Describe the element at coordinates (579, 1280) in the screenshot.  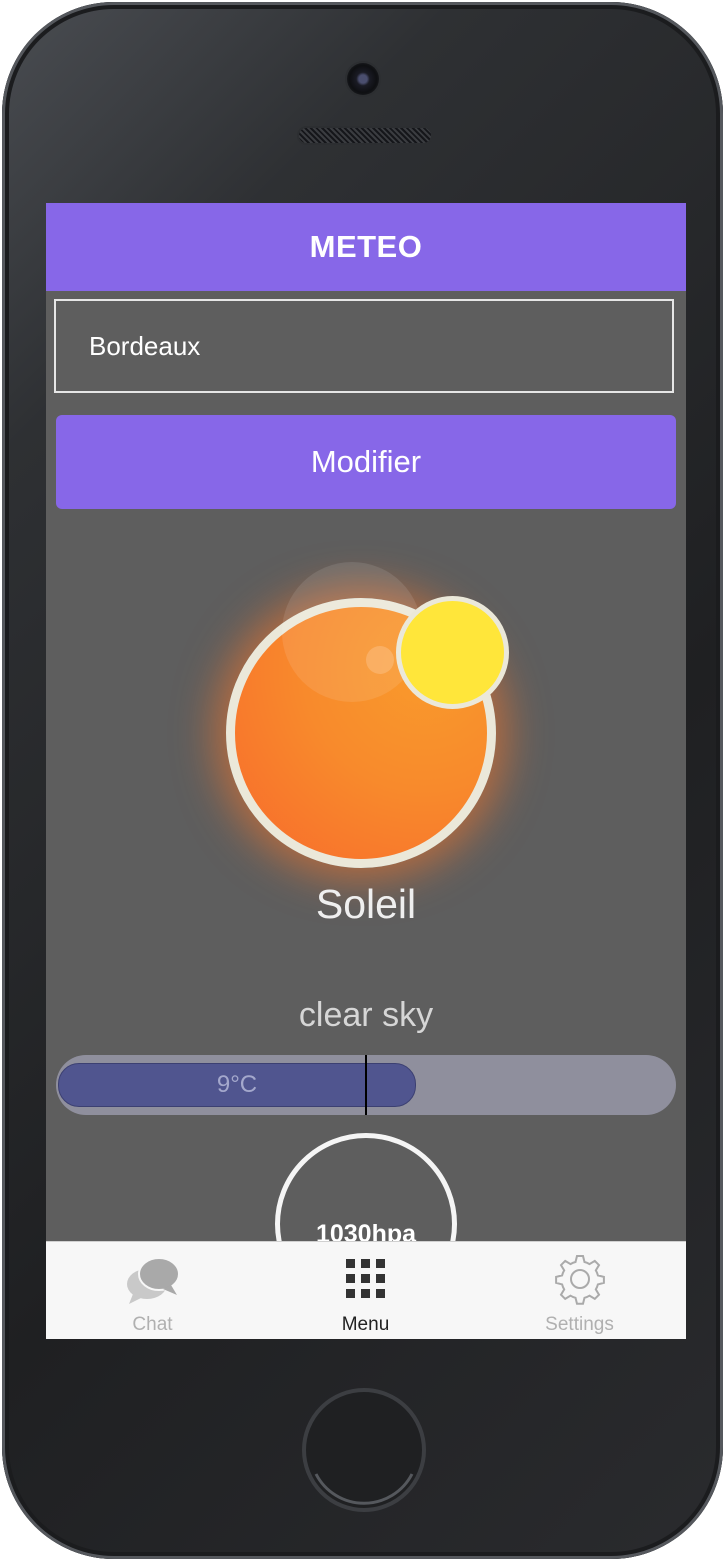
I see `gear-icon` at that location.